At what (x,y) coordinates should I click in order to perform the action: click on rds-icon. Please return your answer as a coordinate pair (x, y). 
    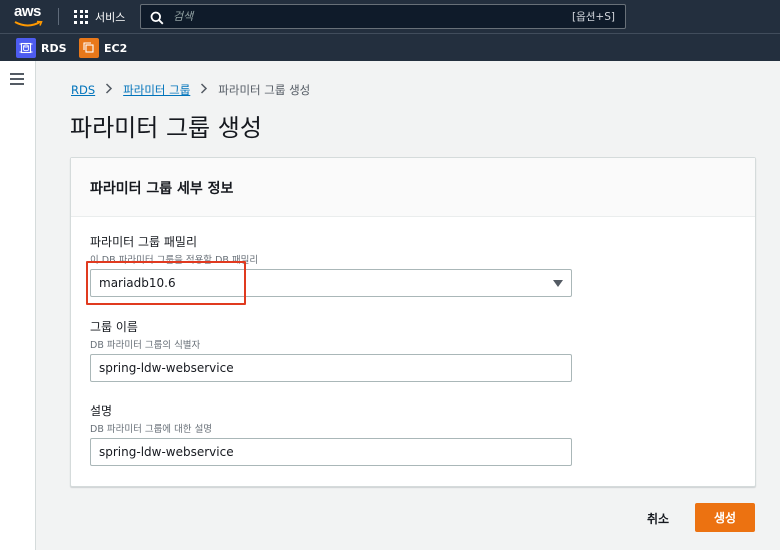
    Looking at the image, I should click on (26, 48).